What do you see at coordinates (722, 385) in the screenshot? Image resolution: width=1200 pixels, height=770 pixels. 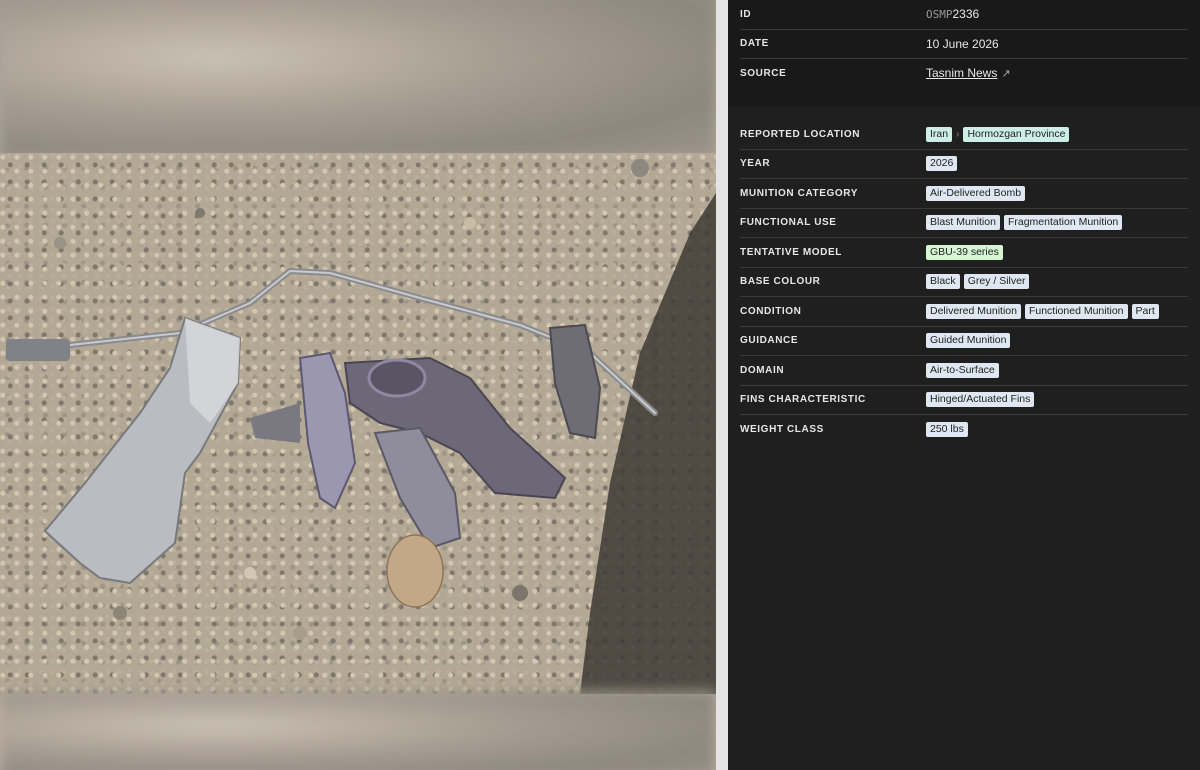 I see `viewer-divider` at bounding box center [722, 385].